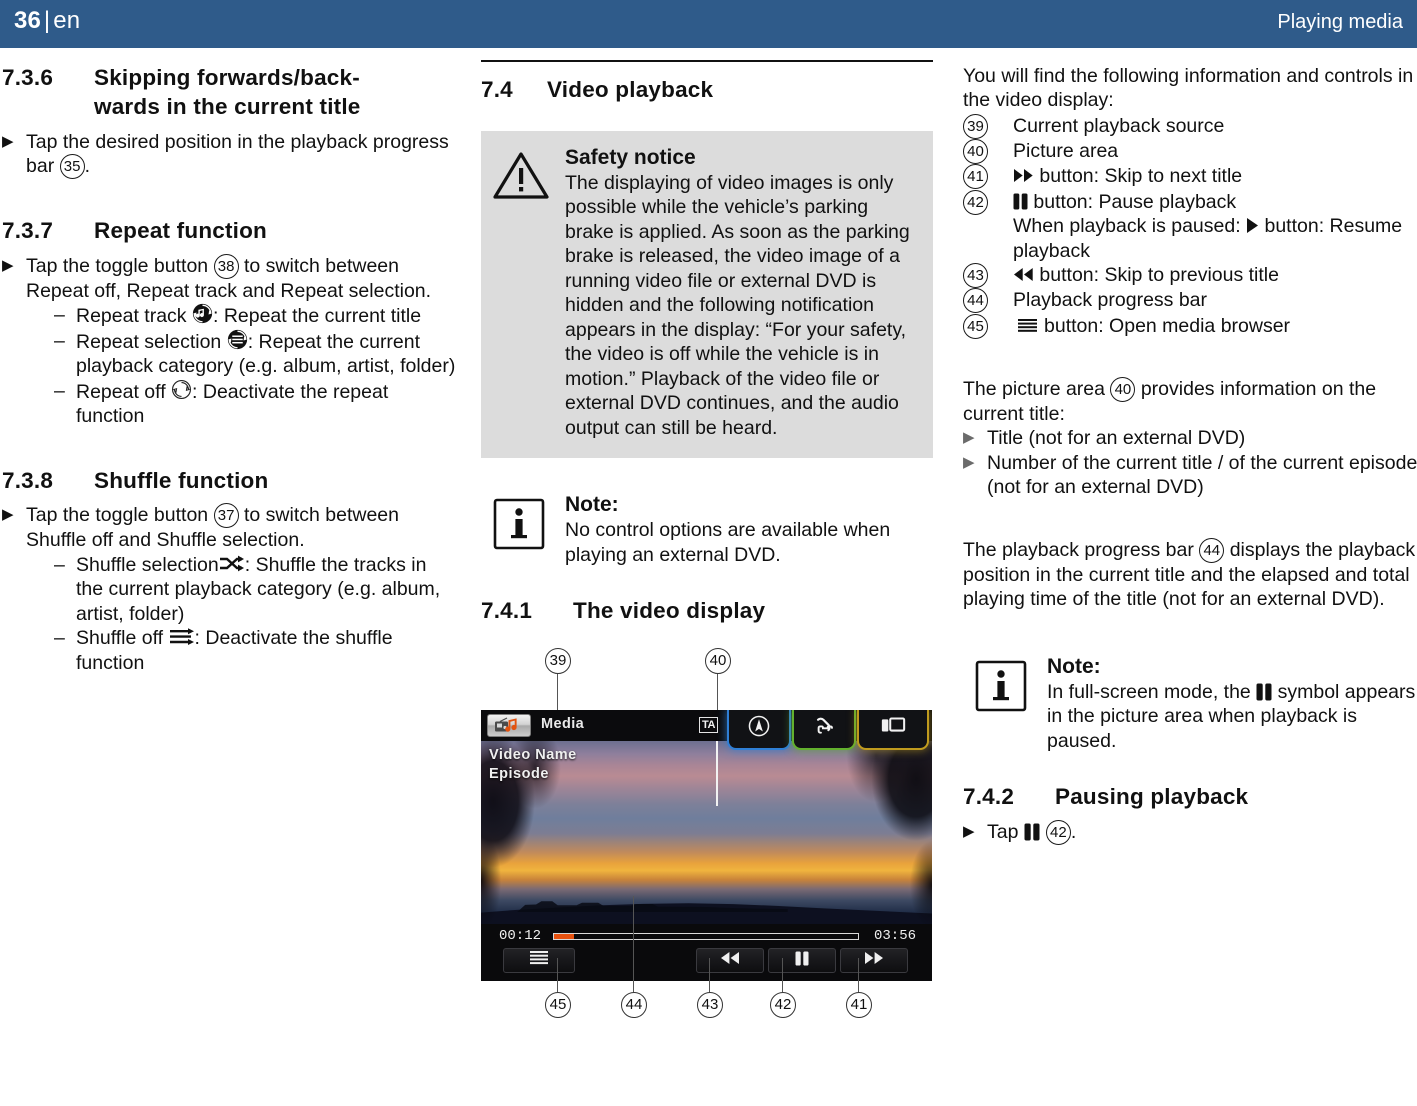  I want to click on video-title-line1: Video Name, so click(533, 755).